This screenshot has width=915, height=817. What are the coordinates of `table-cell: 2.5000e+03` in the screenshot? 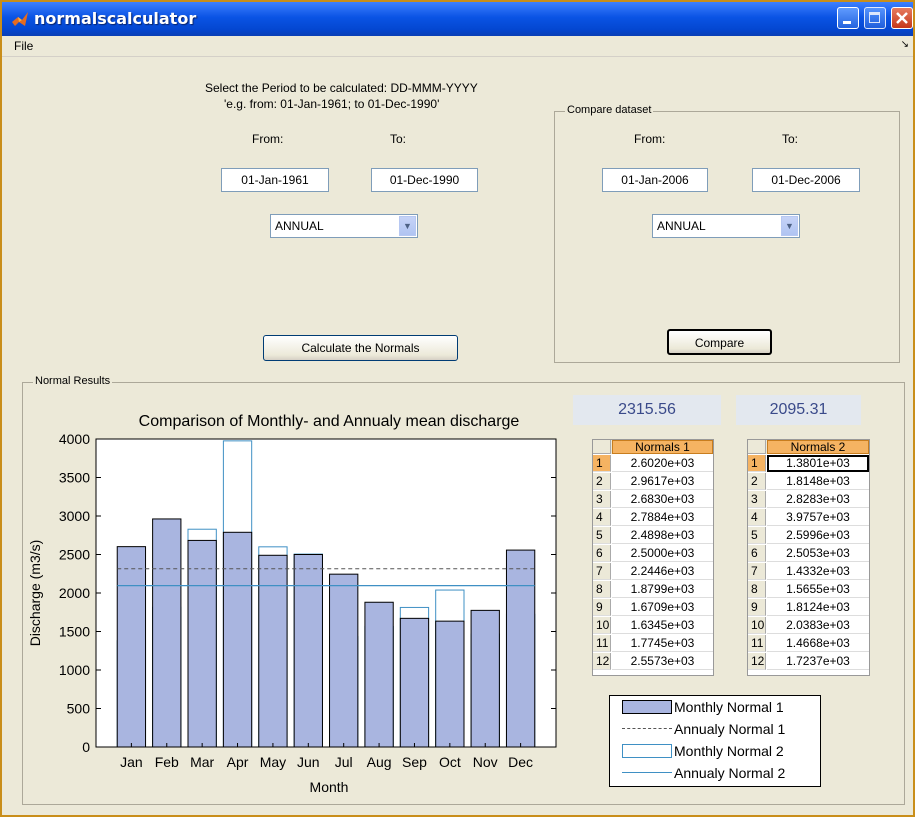 It's located at (662, 553).